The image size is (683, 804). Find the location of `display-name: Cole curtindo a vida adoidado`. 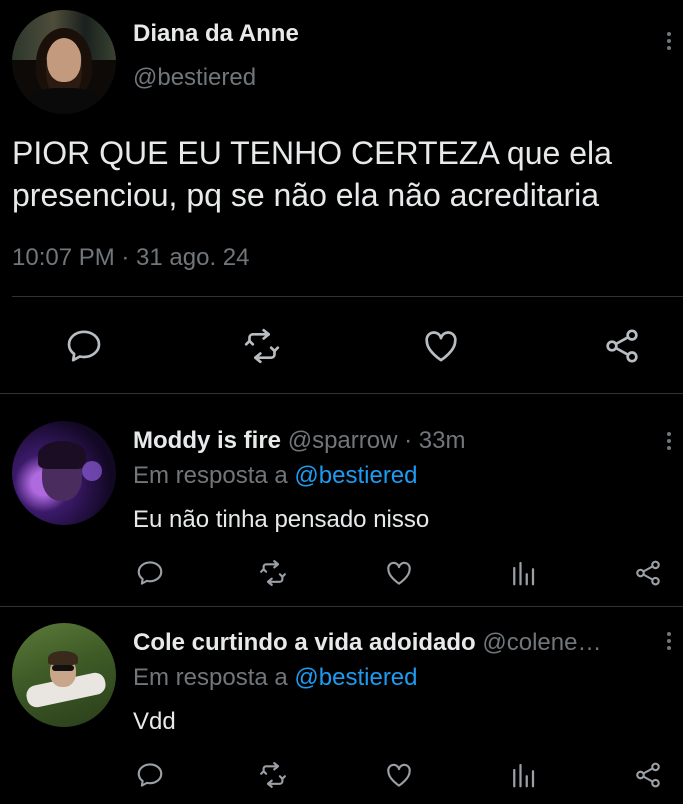

display-name: Cole curtindo a vida adoidado is located at coordinates (304, 642).